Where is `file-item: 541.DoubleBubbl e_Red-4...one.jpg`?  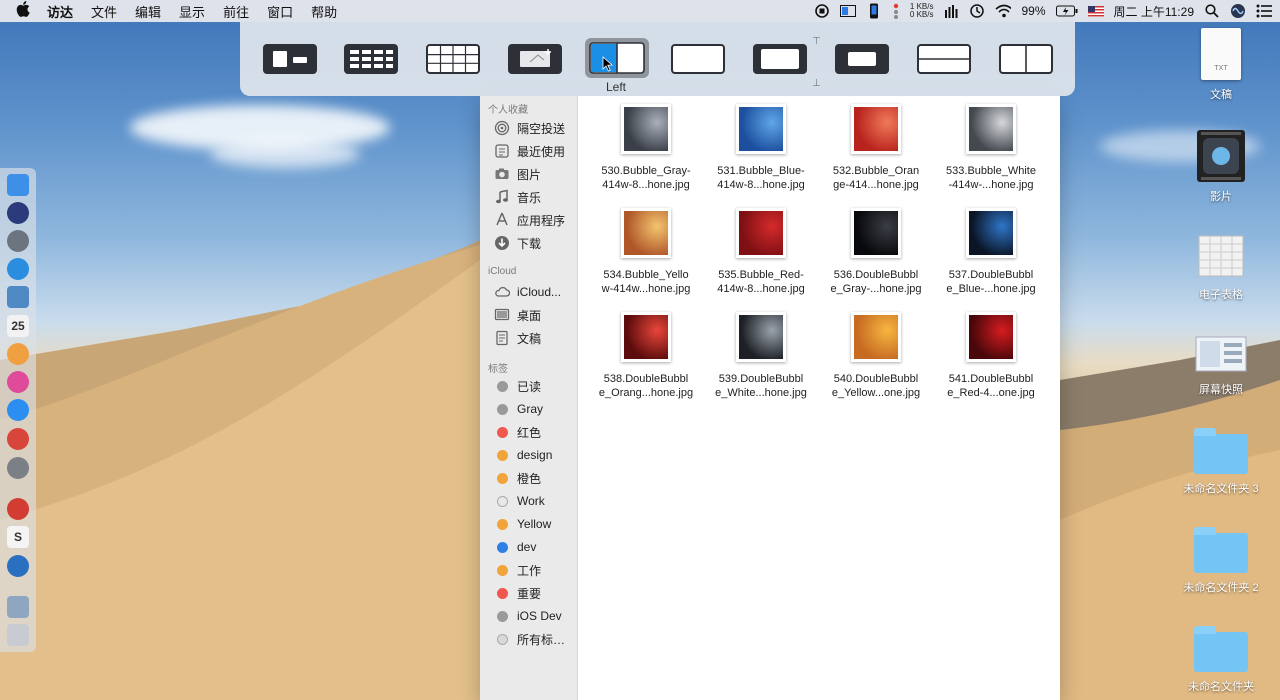
file-item: 541.DoubleBubbl e_Red-4...one.jpg is located at coordinates (991, 356).